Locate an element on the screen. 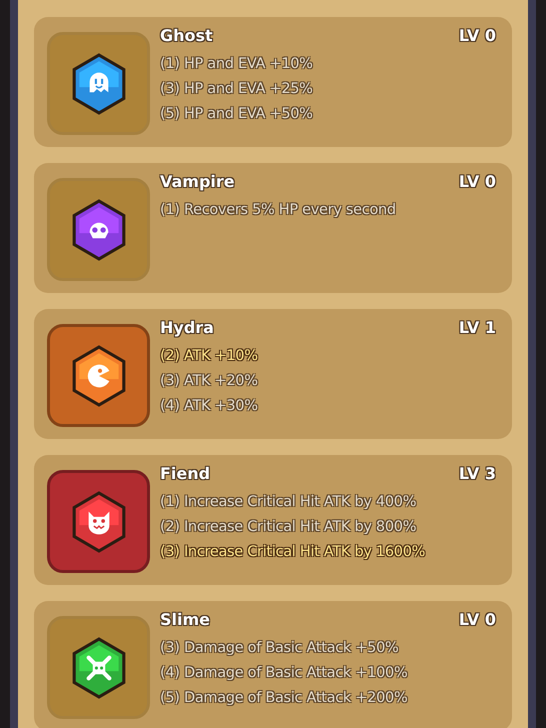 The height and width of the screenshot is (728, 546). skill-name: Fiend is located at coordinates (185, 473).